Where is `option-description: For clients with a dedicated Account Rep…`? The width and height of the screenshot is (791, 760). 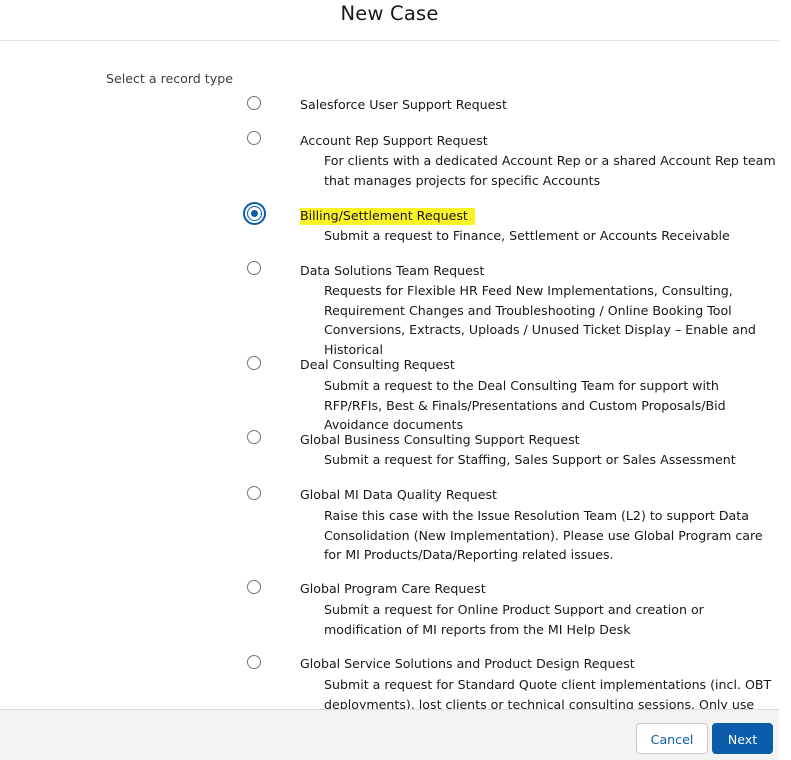 option-description: For clients with a dedicated Account Rep… is located at coordinates (550, 170).